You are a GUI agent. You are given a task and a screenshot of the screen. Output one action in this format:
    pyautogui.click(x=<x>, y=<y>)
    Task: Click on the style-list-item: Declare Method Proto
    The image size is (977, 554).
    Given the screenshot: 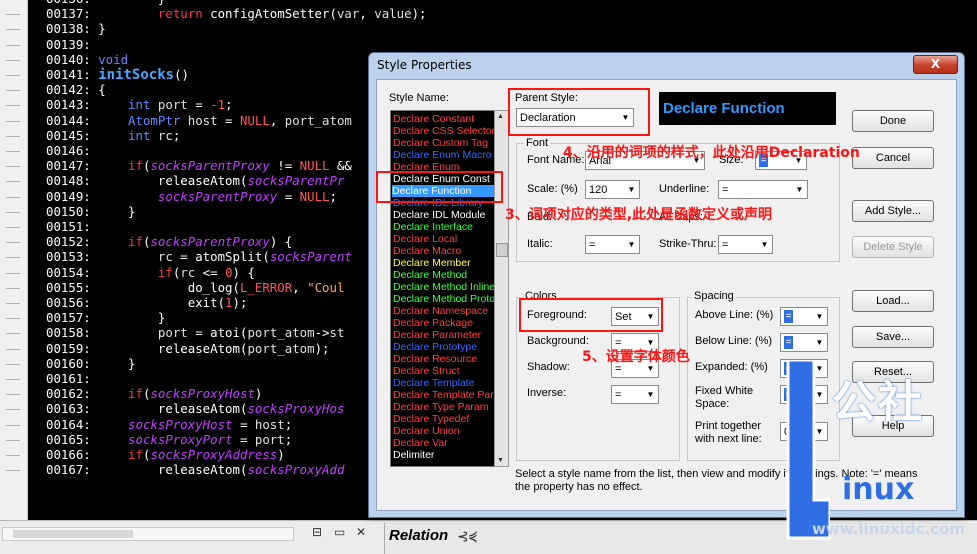 What is the action you would take?
    pyautogui.click(x=444, y=299)
    